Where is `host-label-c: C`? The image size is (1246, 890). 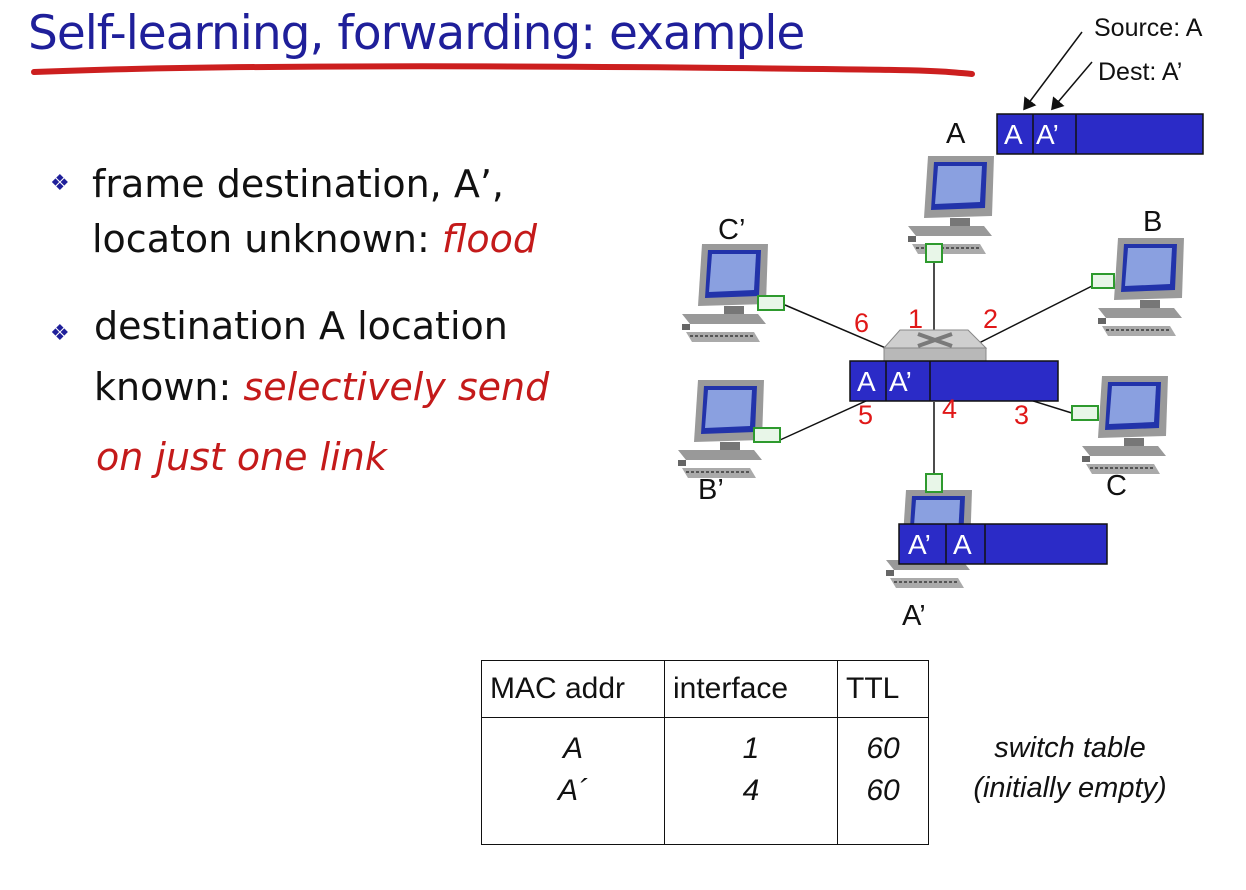
host-label-c: C is located at coordinates (1116, 486).